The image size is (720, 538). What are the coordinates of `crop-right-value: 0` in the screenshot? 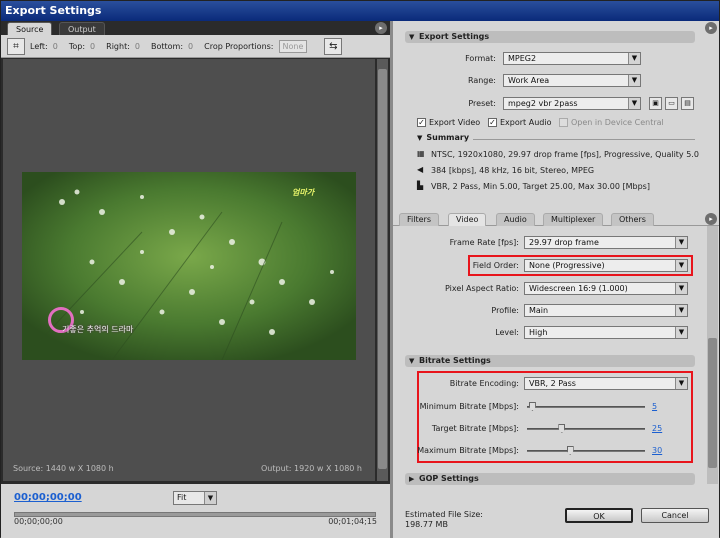 It's located at (137, 46).